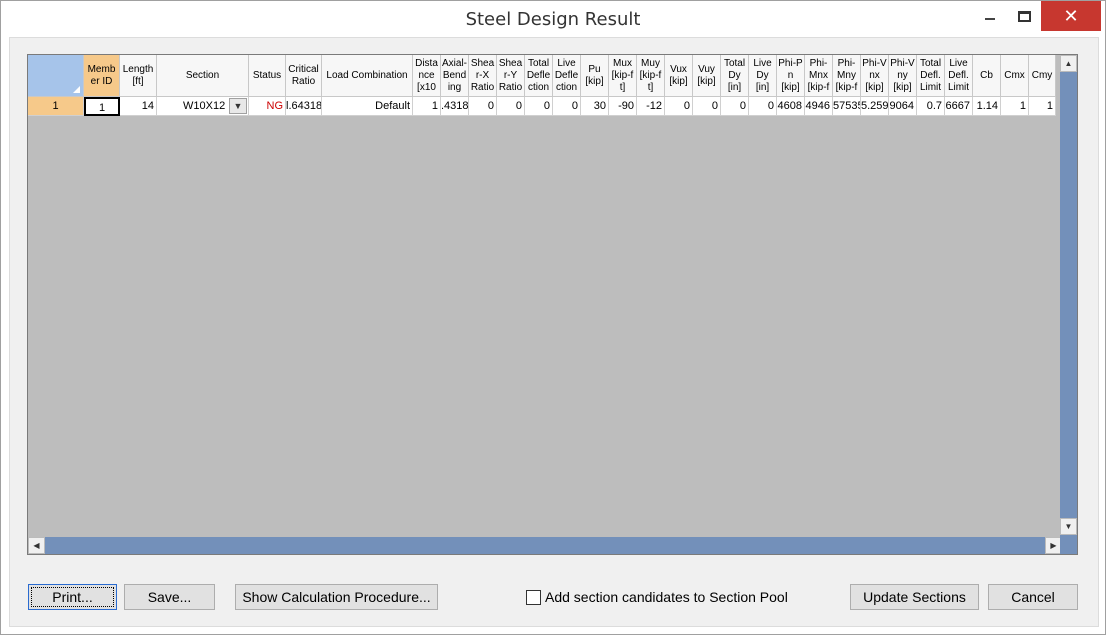 The image size is (1106, 635). I want to click on horizontal-scrollbar: ◀ ▶, so click(545, 545).